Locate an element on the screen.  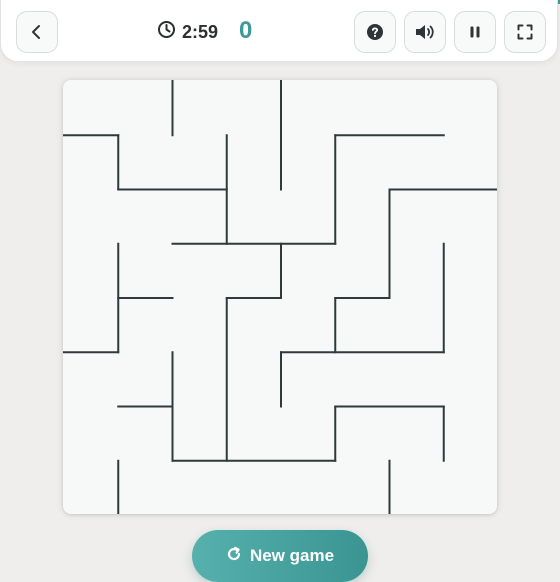
fullscreen-icon is located at coordinates (525, 32).